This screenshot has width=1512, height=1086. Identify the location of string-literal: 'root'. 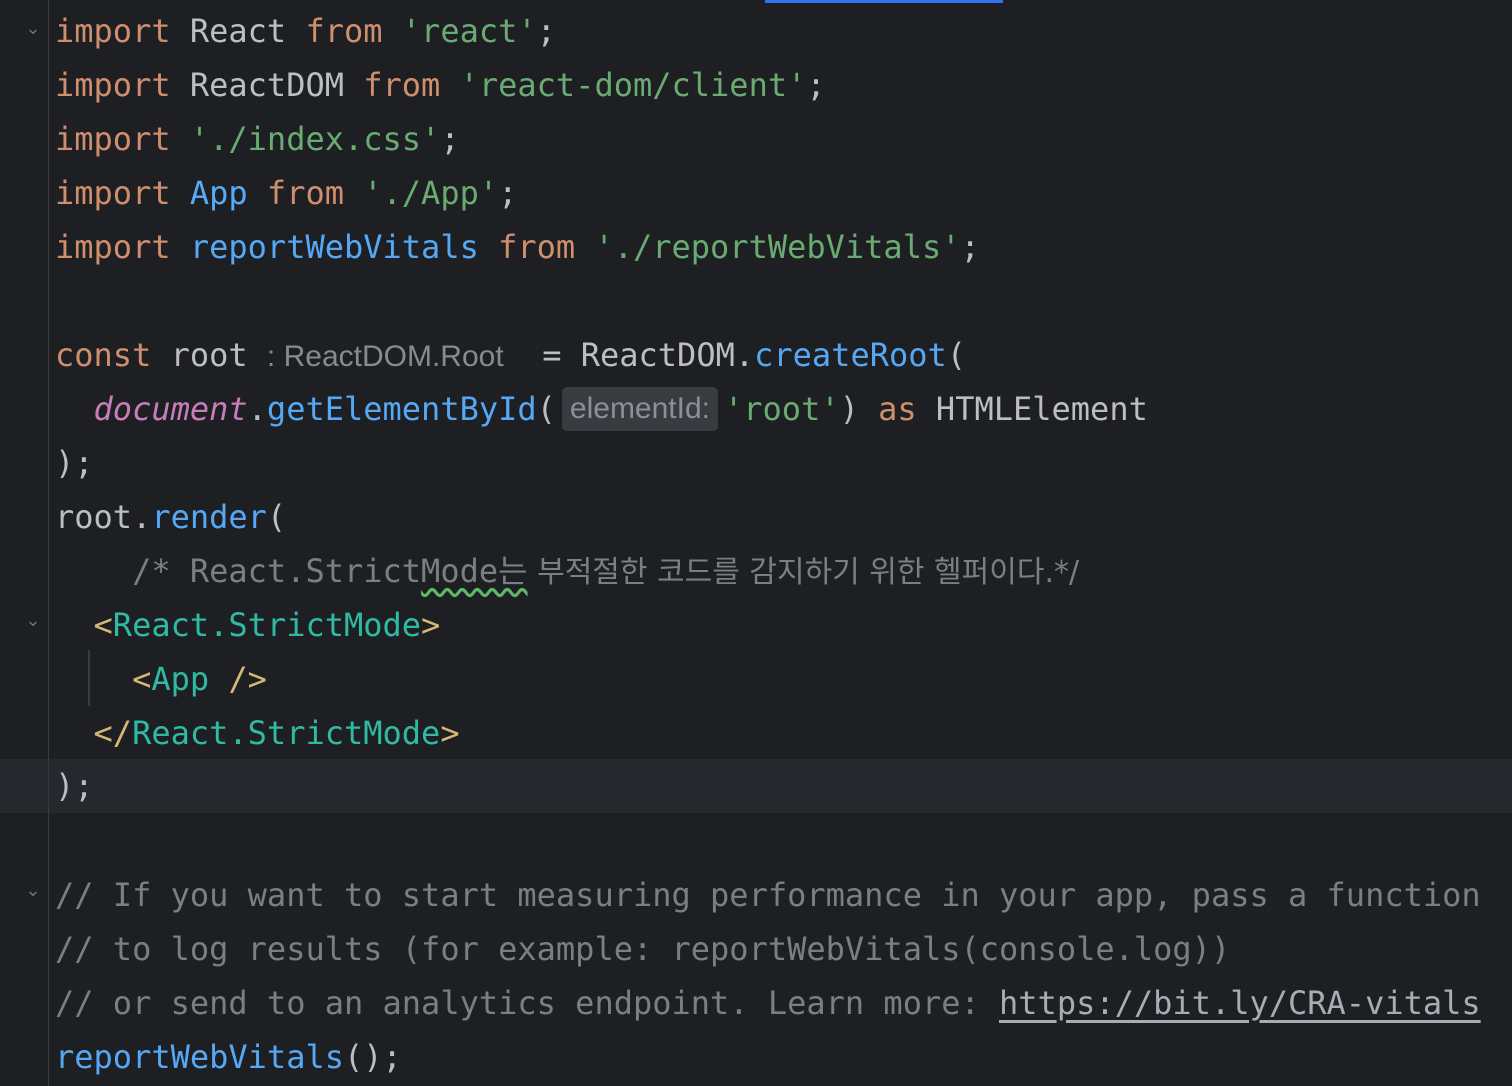
(782, 409).